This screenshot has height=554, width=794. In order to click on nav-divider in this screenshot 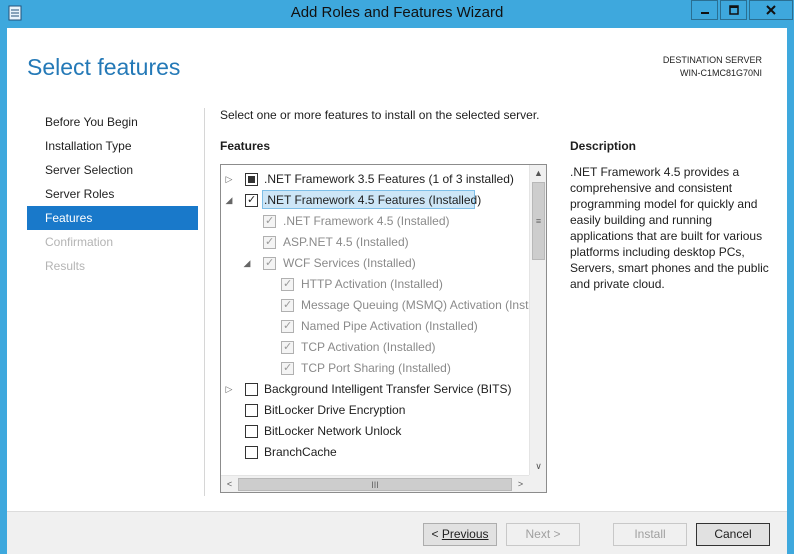, I will do `click(204, 302)`.